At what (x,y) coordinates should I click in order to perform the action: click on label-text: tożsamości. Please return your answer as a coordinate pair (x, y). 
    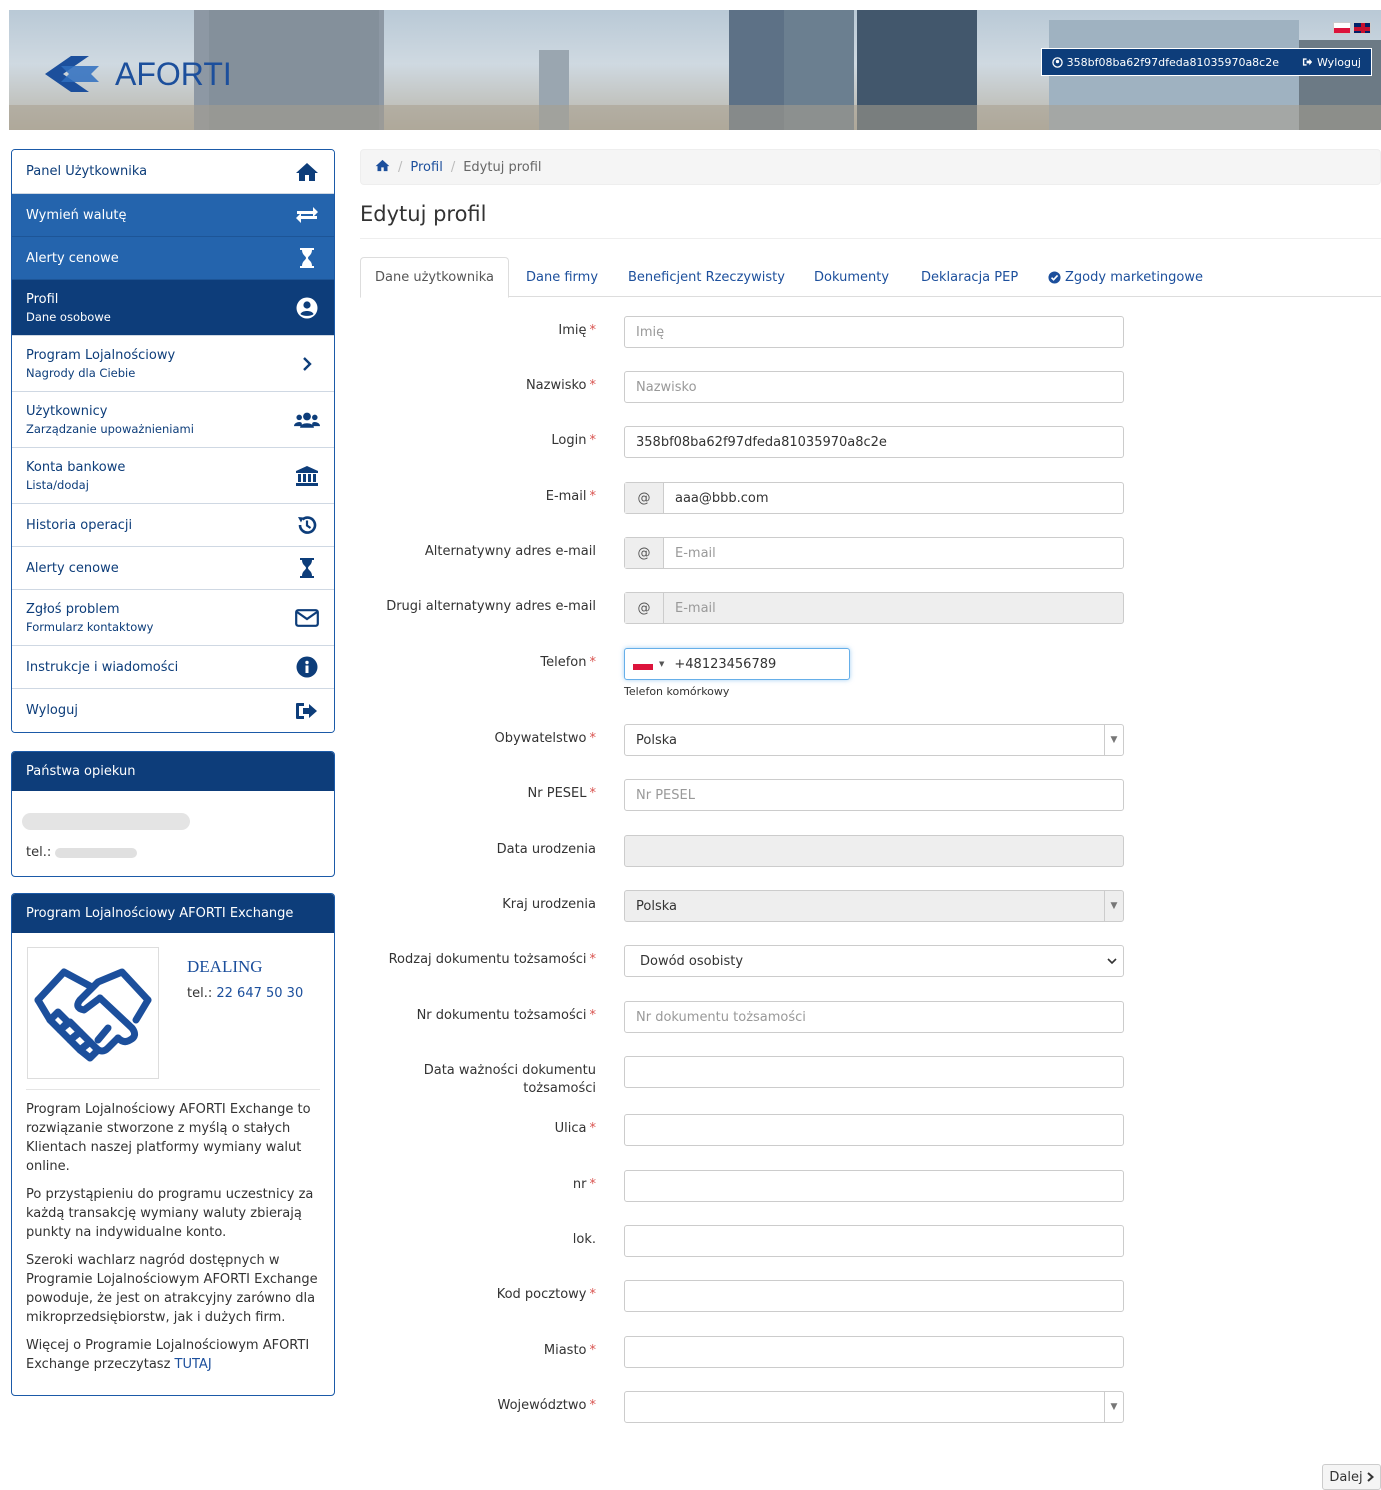
    Looking at the image, I should click on (559, 1088).